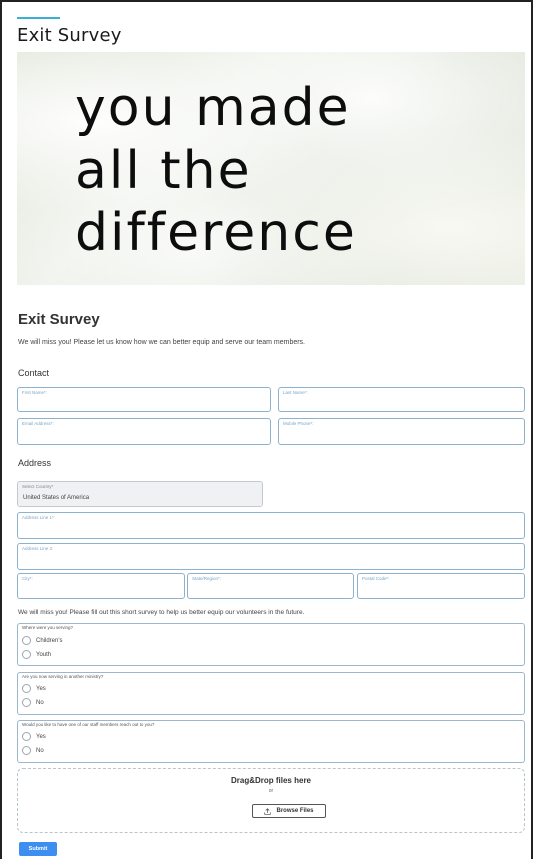  What do you see at coordinates (268, 811) in the screenshot?
I see `upload-icon` at bounding box center [268, 811].